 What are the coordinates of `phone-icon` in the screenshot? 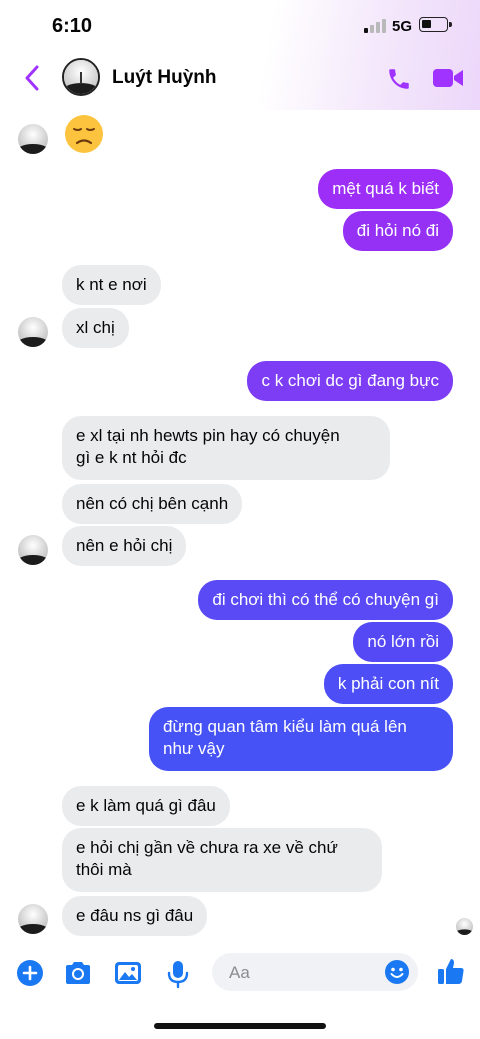 It's located at (399, 79).